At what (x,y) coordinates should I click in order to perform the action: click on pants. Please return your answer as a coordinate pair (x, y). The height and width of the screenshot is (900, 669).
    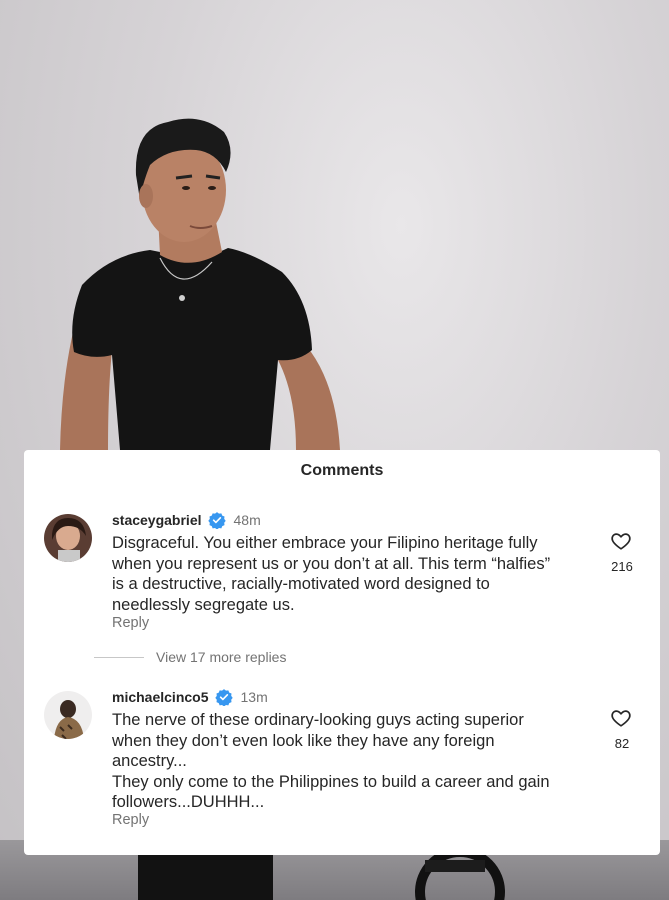
    Looking at the image, I should click on (205, 876).